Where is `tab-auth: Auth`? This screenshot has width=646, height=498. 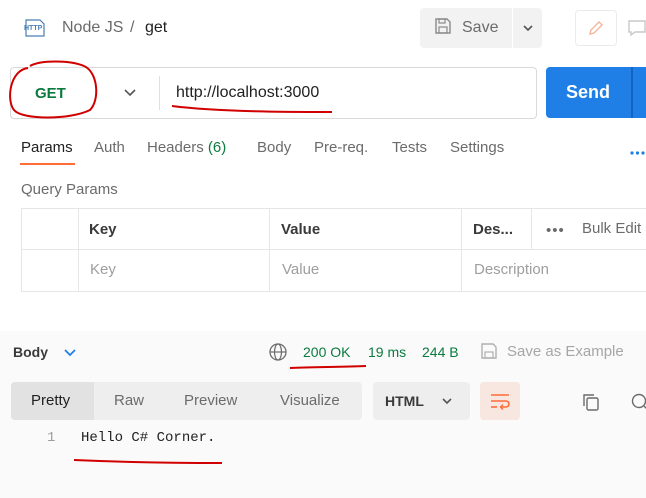 tab-auth: Auth is located at coordinates (109, 147).